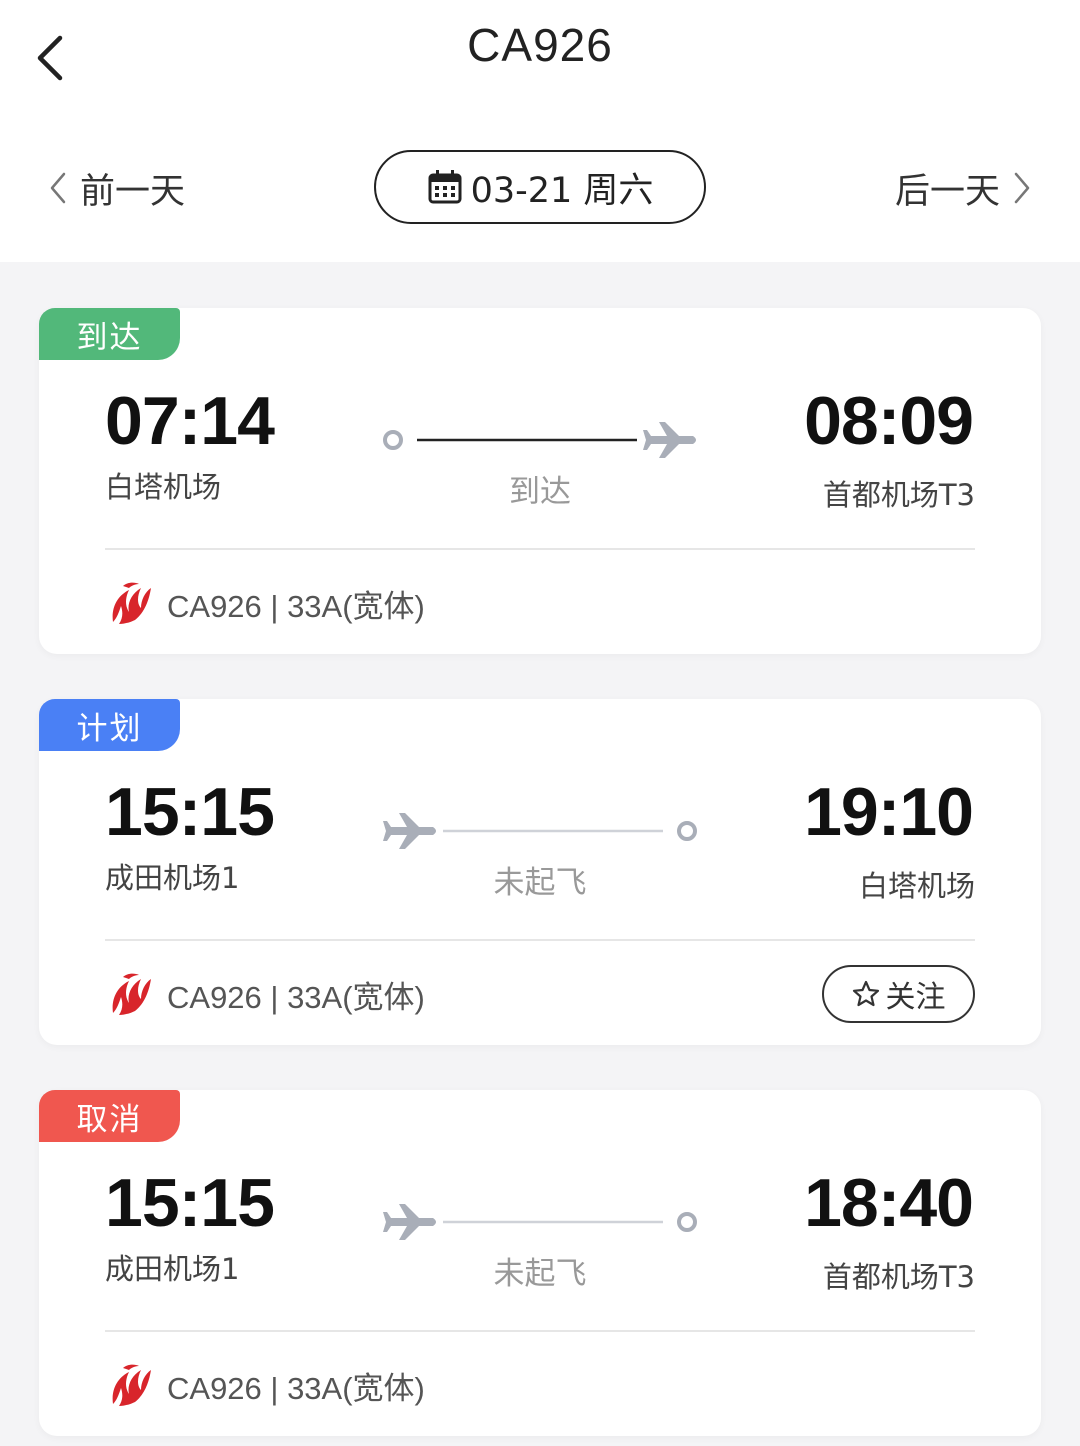 The width and height of the screenshot is (1080, 1446). I want to click on next-day-button: 后一天, so click(963, 188).